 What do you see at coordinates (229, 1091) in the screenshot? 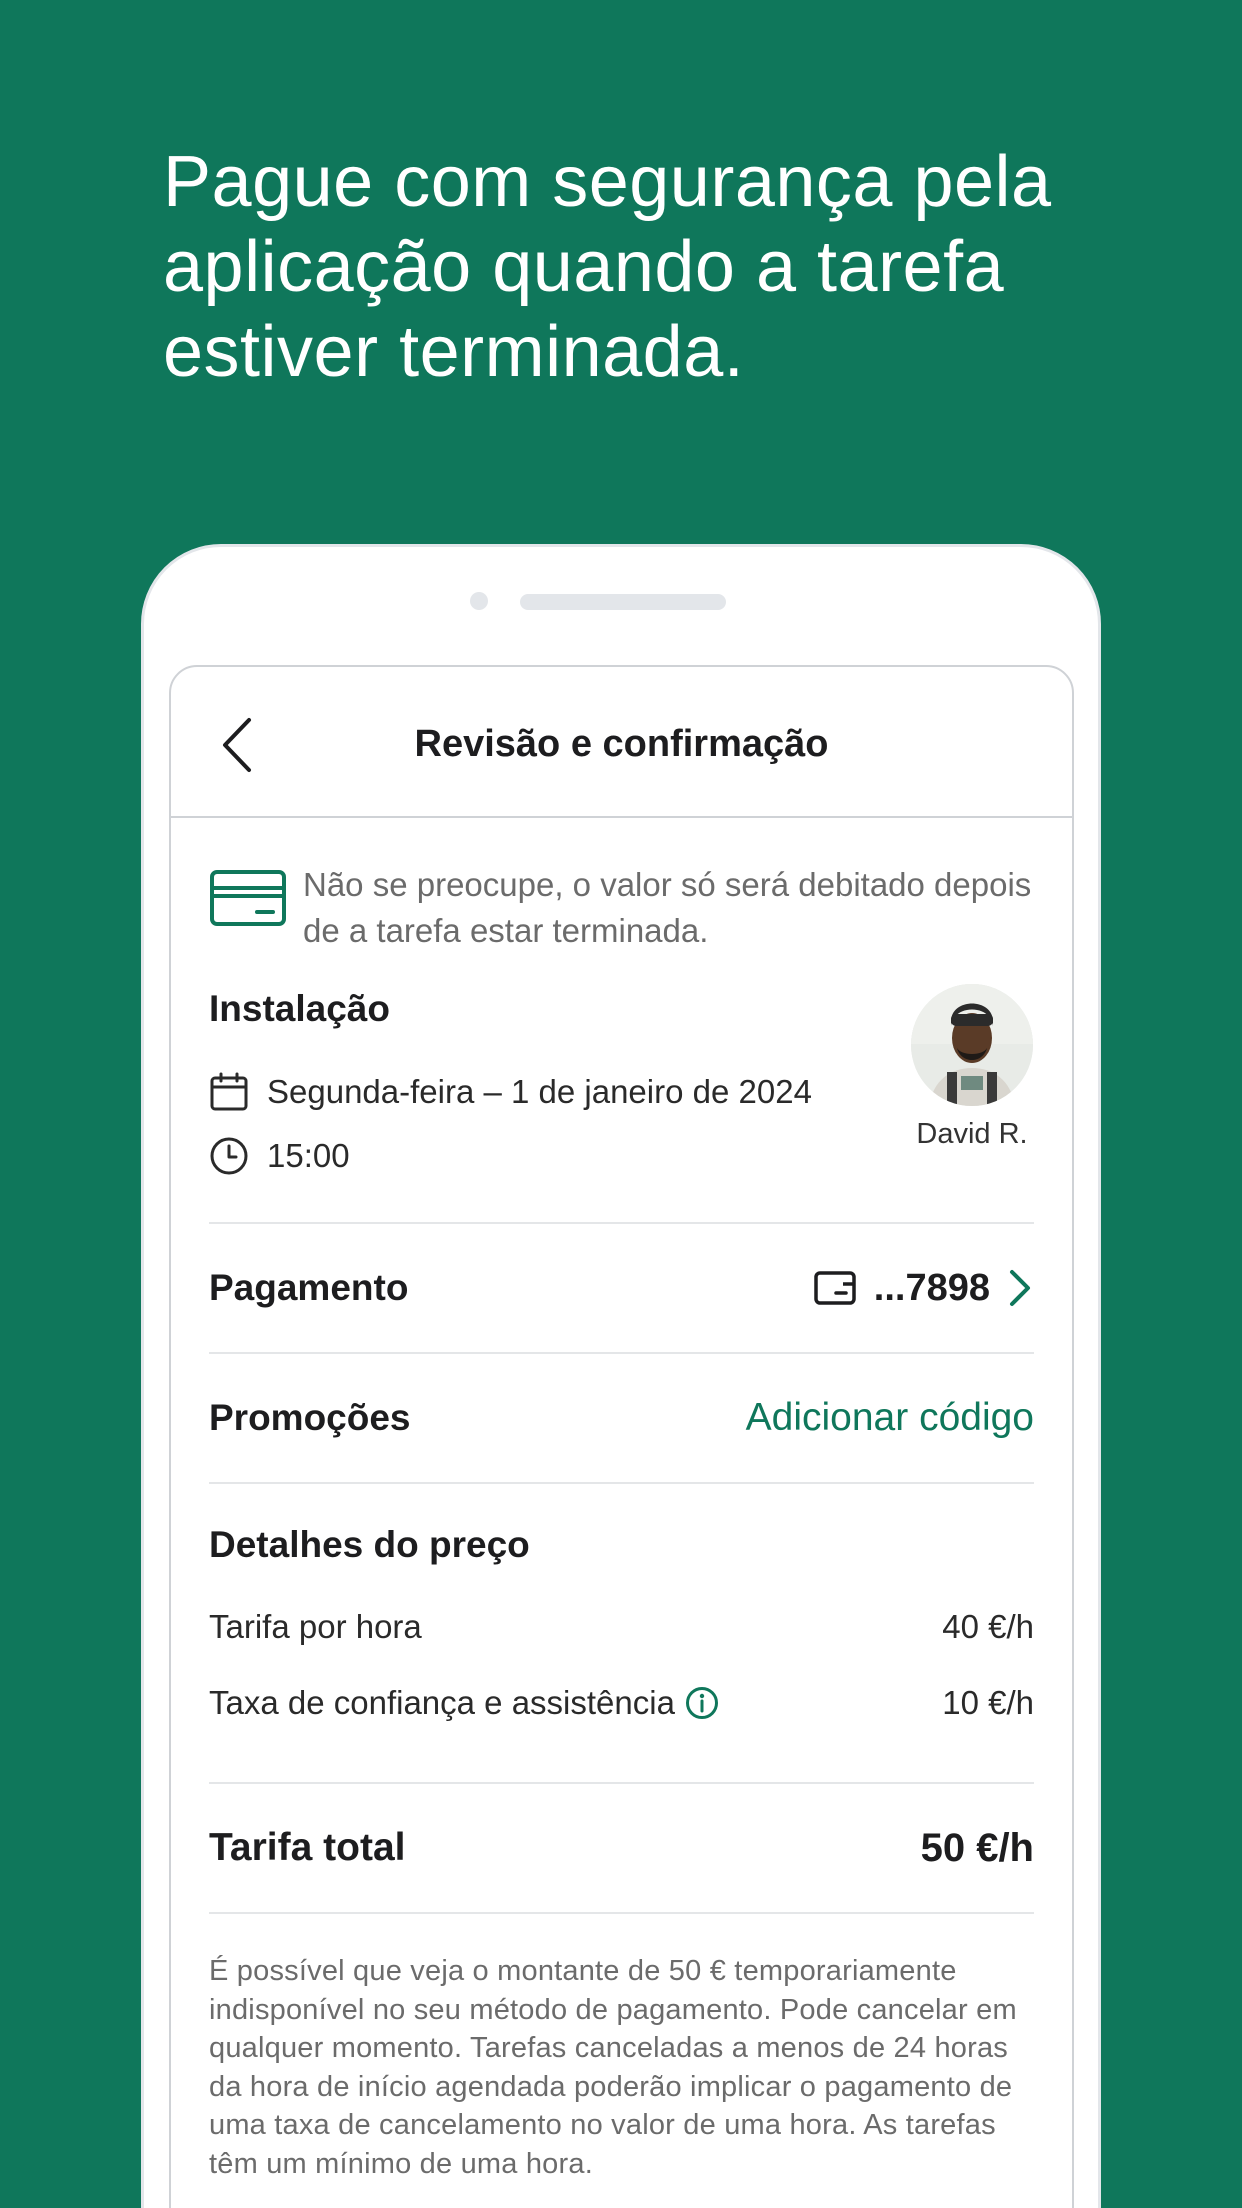
I see `calendar-icon` at bounding box center [229, 1091].